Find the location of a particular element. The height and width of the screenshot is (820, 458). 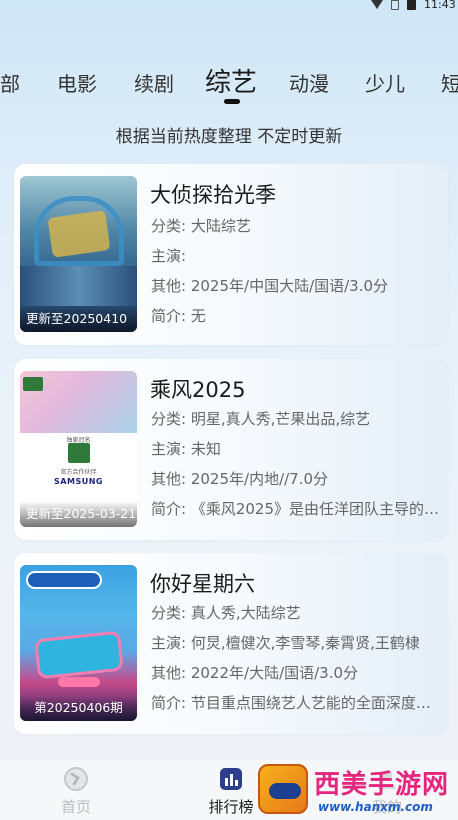

ranking-chart-icon is located at coordinates (231, 779).